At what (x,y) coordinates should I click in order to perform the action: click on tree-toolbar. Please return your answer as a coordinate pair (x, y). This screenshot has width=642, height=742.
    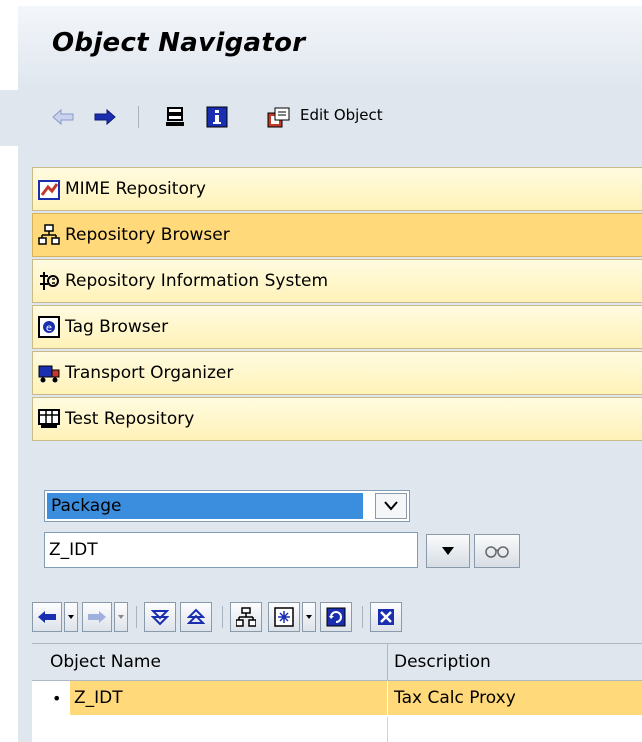
    Looking at the image, I should click on (337, 619).